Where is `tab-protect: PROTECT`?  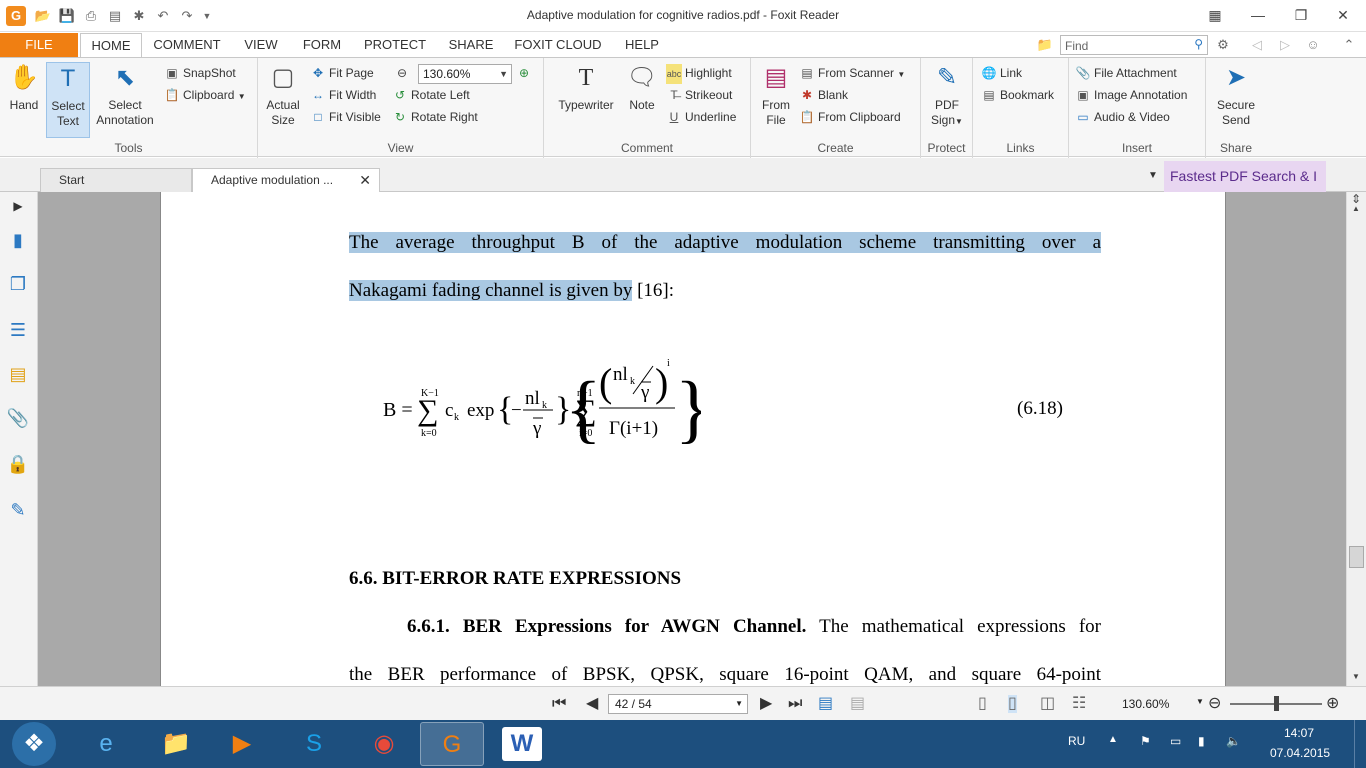 tab-protect: PROTECT is located at coordinates (395, 45).